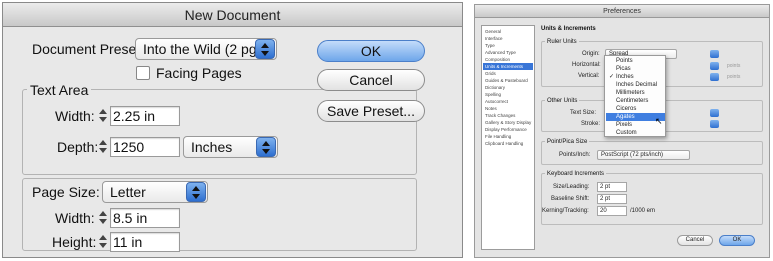  I want to click on facing-pages-label: Facing Pages, so click(199, 73).